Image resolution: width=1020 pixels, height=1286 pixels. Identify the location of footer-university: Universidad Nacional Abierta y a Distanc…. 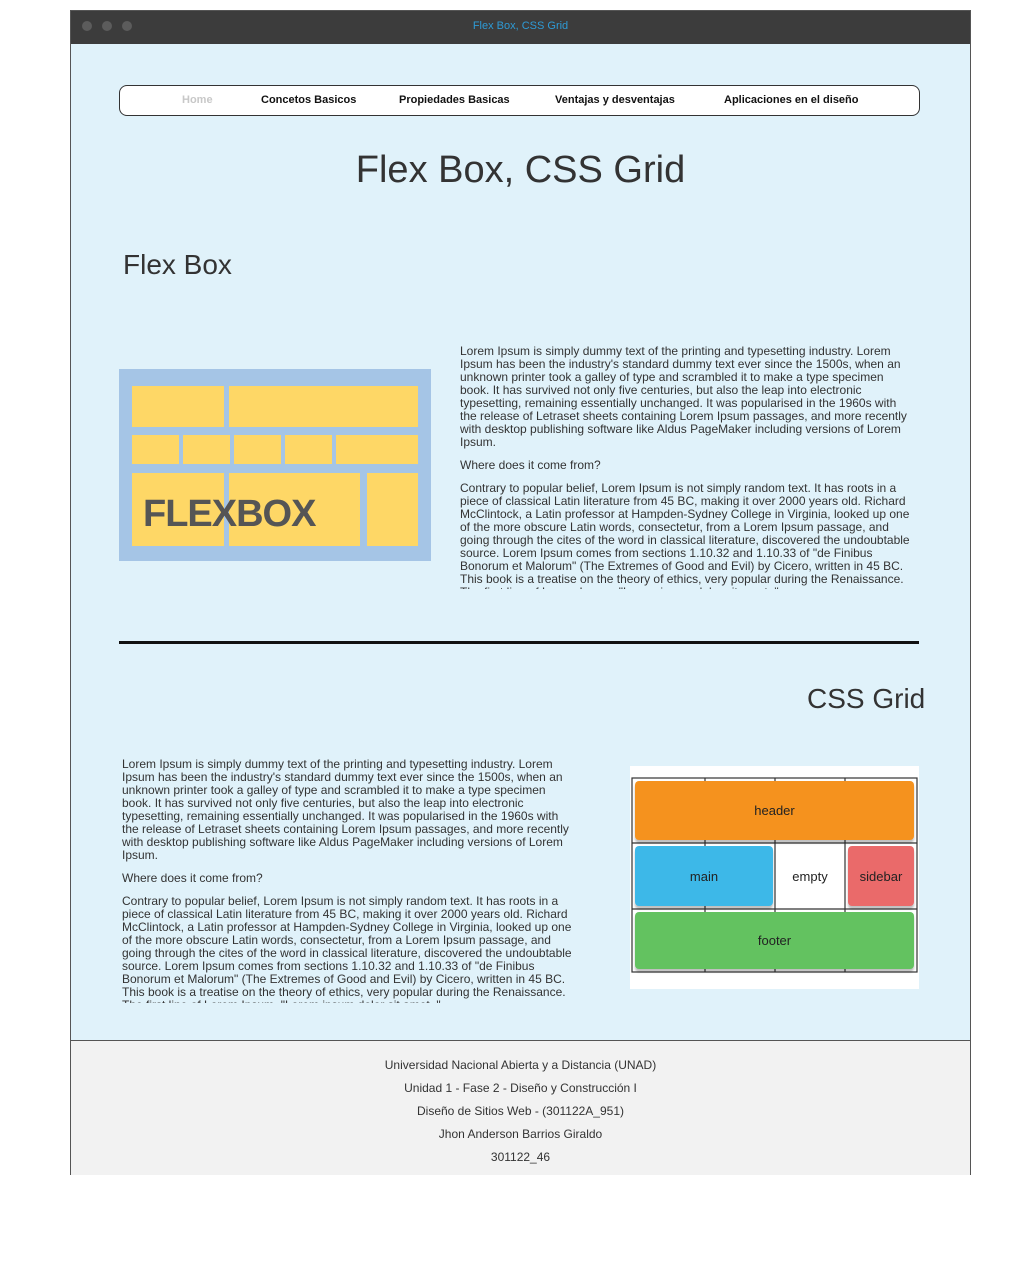
(520, 1065).